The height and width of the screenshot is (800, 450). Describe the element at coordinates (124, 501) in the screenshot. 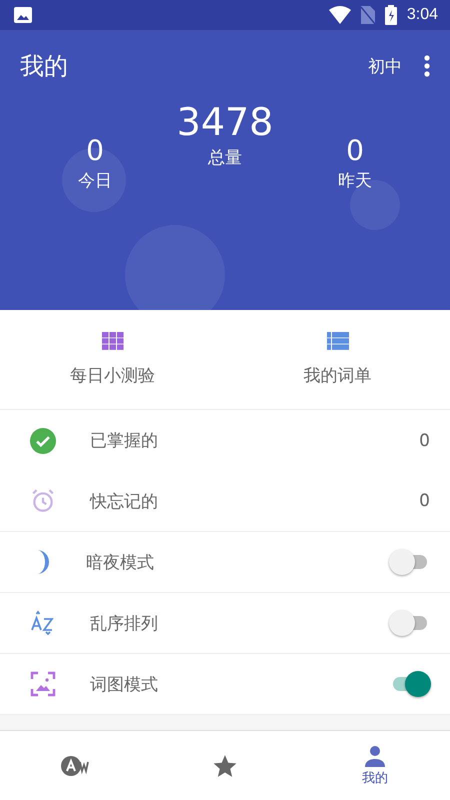

I see `setting-label: 快忘记的` at that location.